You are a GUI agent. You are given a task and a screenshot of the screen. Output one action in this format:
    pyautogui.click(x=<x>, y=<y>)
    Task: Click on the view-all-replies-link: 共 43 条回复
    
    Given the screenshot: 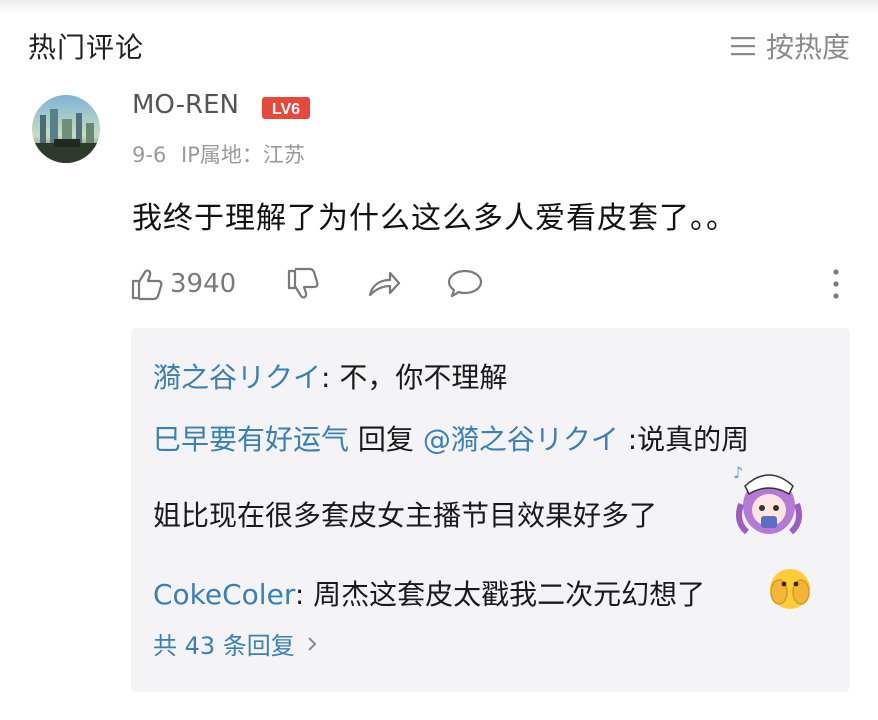 What is the action you would take?
    pyautogui.click(x=237, y=643)
    